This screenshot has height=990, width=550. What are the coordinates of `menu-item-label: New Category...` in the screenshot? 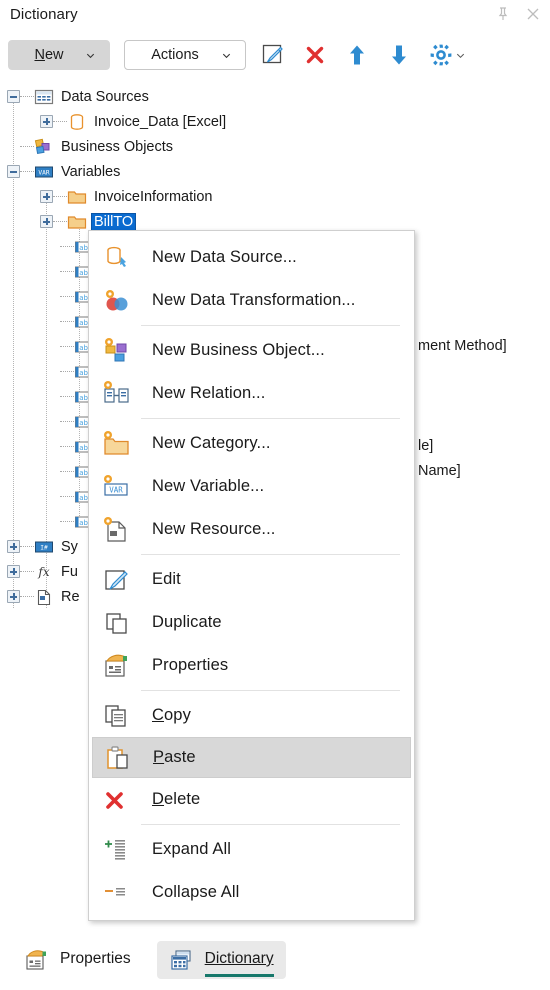 It's located at (211, 443).